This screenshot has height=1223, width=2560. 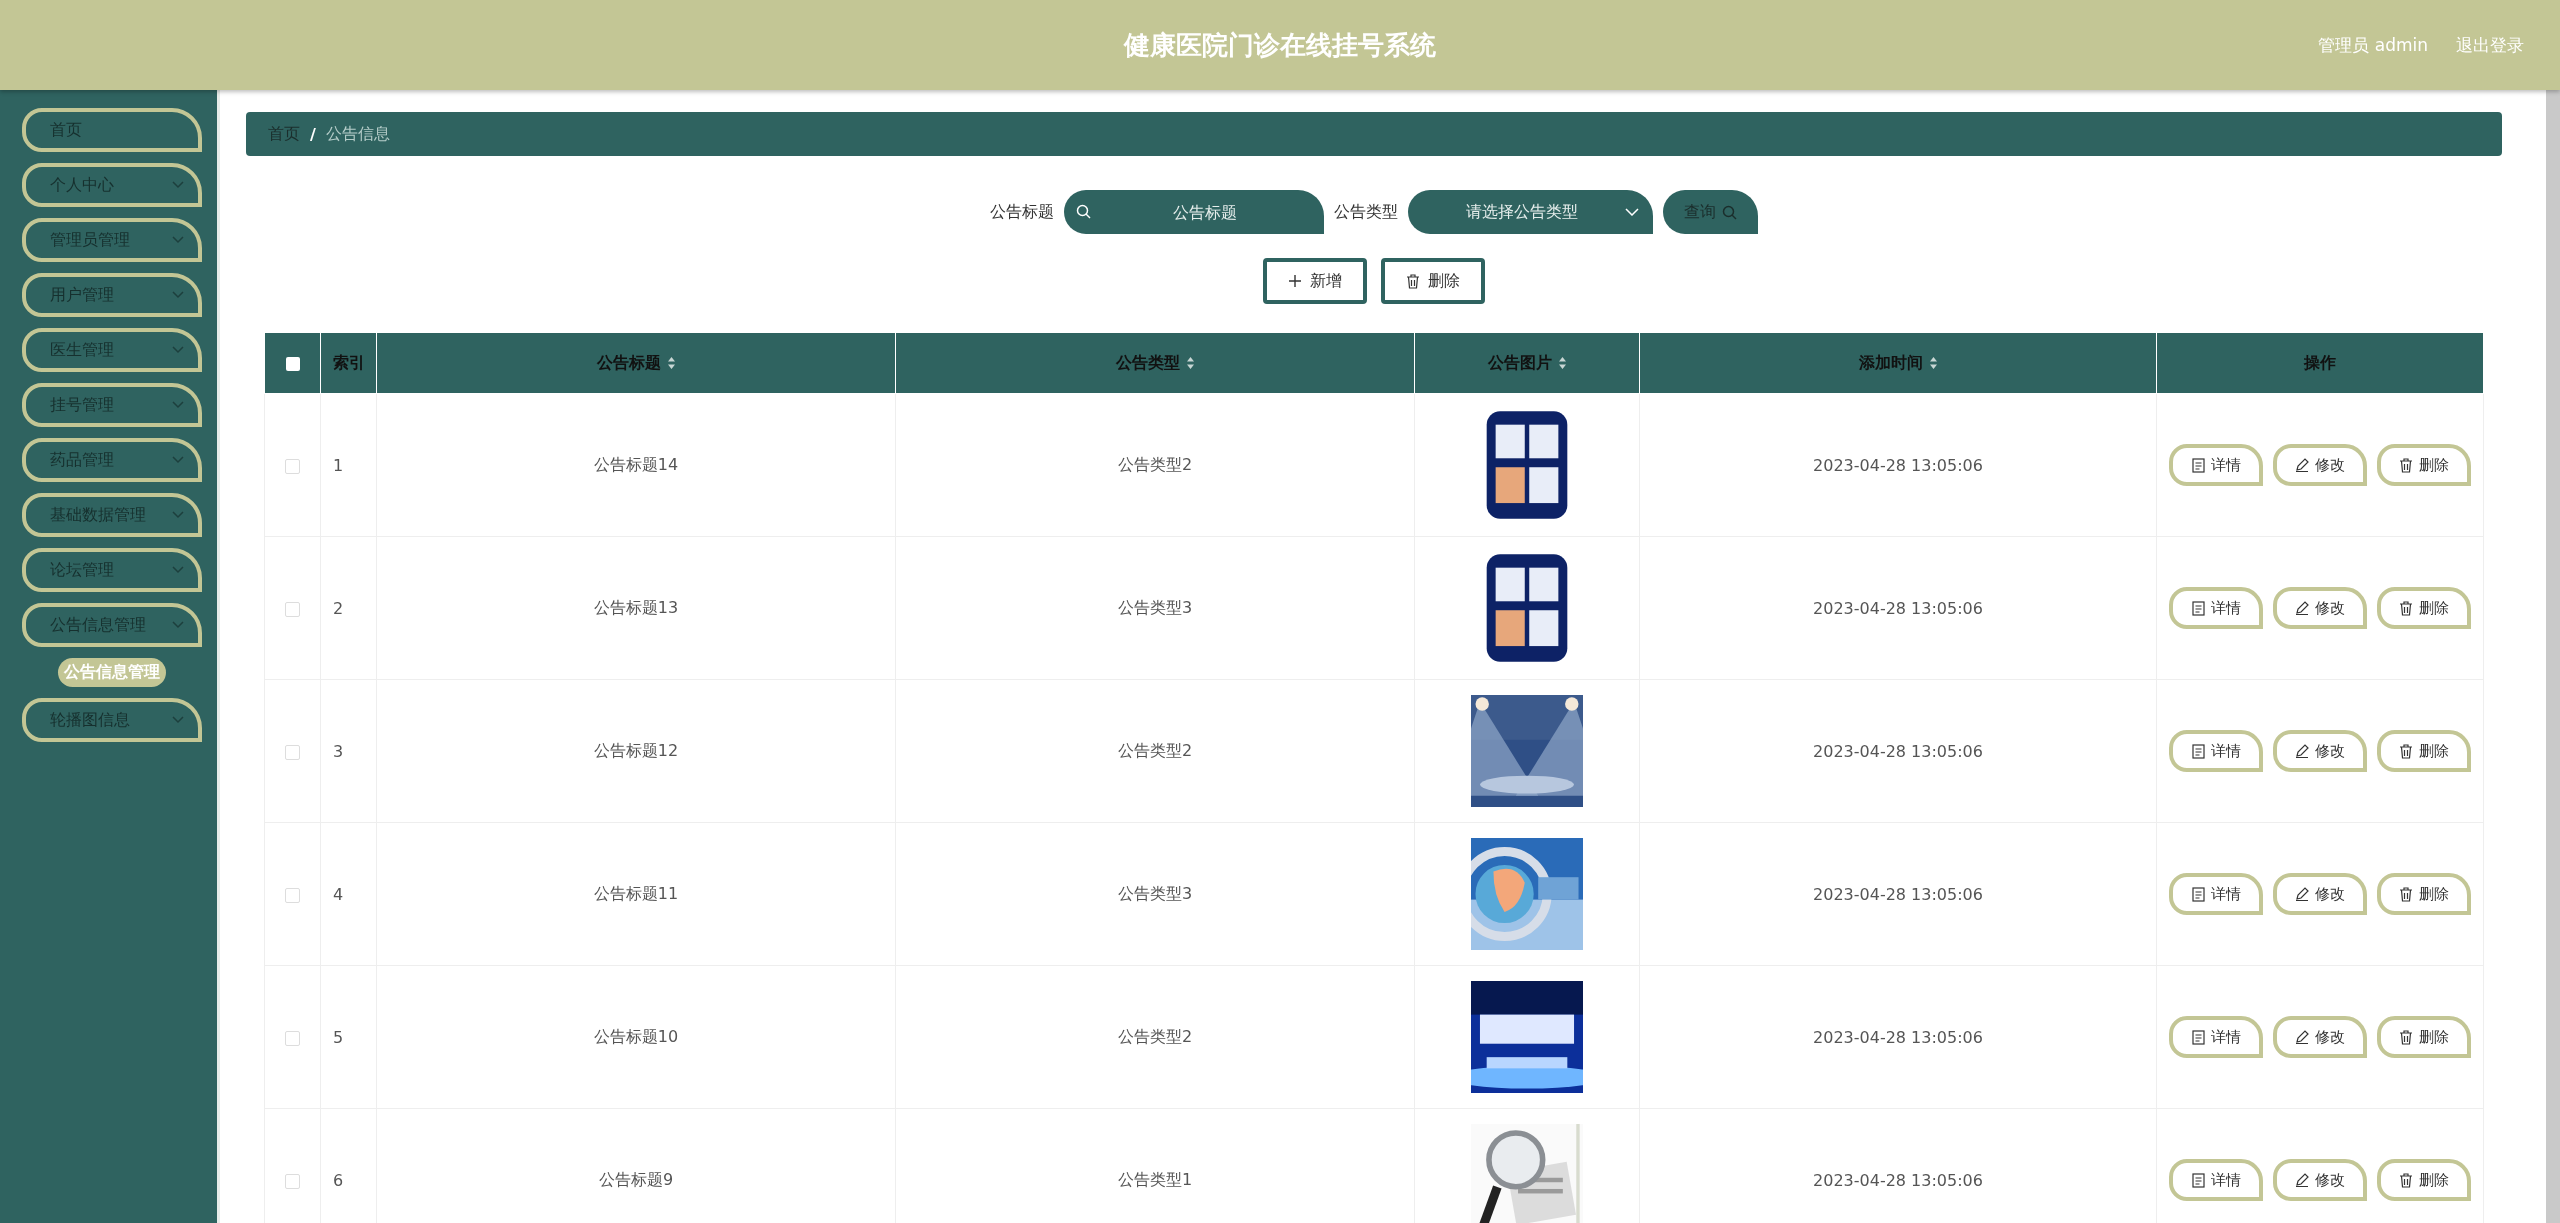 What do you see at coordinates (636, 1179) in the screenshot?
I see `table-cell: 公告标题9` at bounding box center [636, 1179].